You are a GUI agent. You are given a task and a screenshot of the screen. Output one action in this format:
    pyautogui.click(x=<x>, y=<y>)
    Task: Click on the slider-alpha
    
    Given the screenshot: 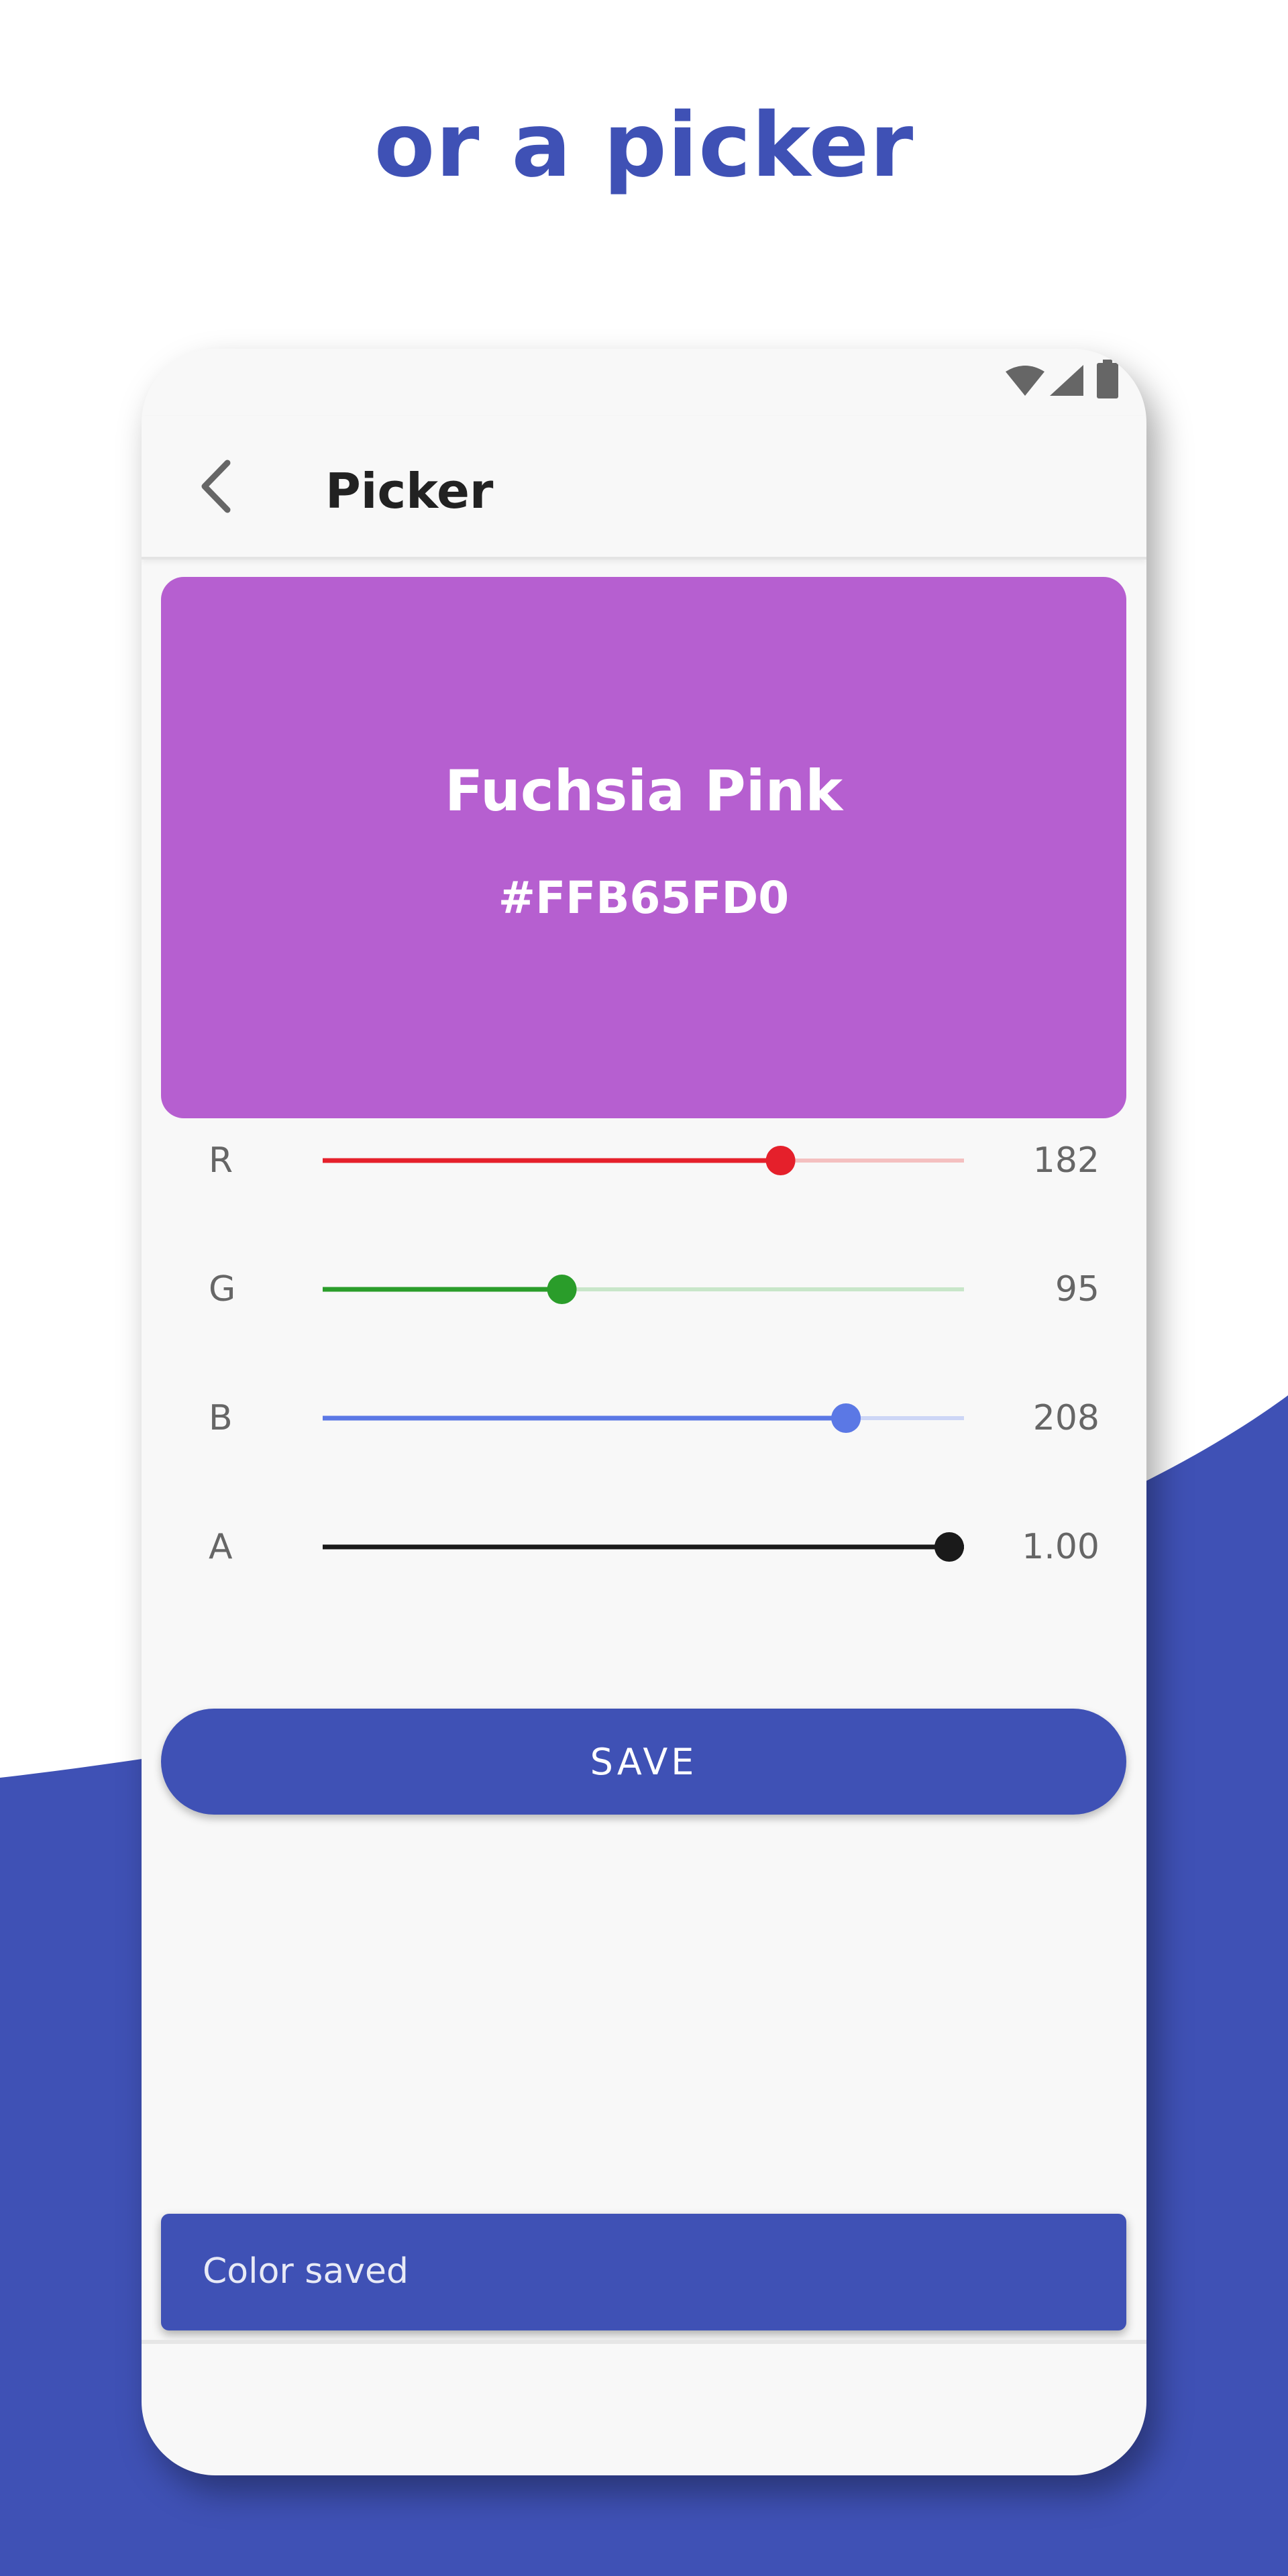 What is the action you would take?
    pyautogui.click(x=643, y=1547)
    